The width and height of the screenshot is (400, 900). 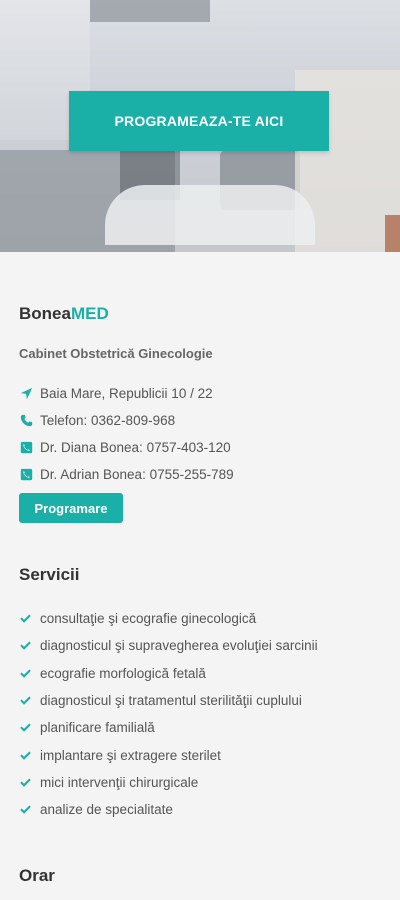 I want to click on list-item: ecografie morfologică fetală, so click(x=200, y=673).